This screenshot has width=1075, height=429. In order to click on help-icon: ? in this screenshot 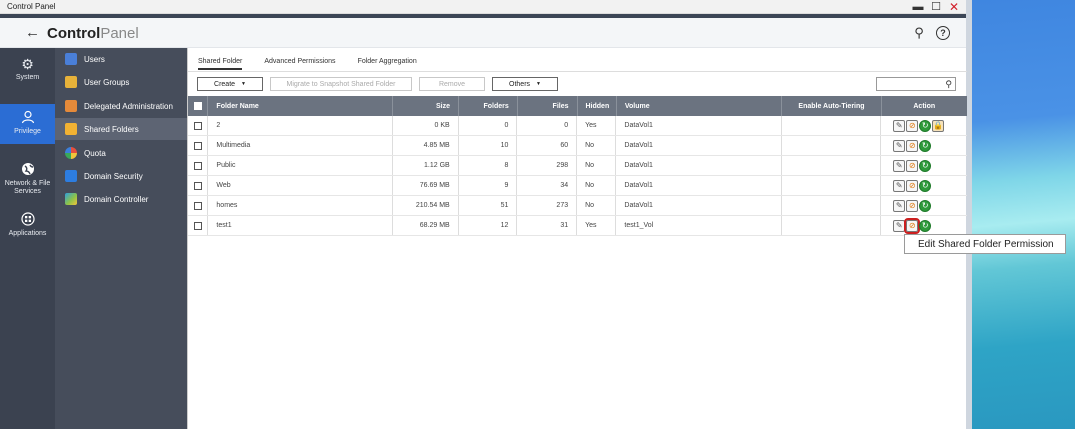, I will do `click(943, 33)`.